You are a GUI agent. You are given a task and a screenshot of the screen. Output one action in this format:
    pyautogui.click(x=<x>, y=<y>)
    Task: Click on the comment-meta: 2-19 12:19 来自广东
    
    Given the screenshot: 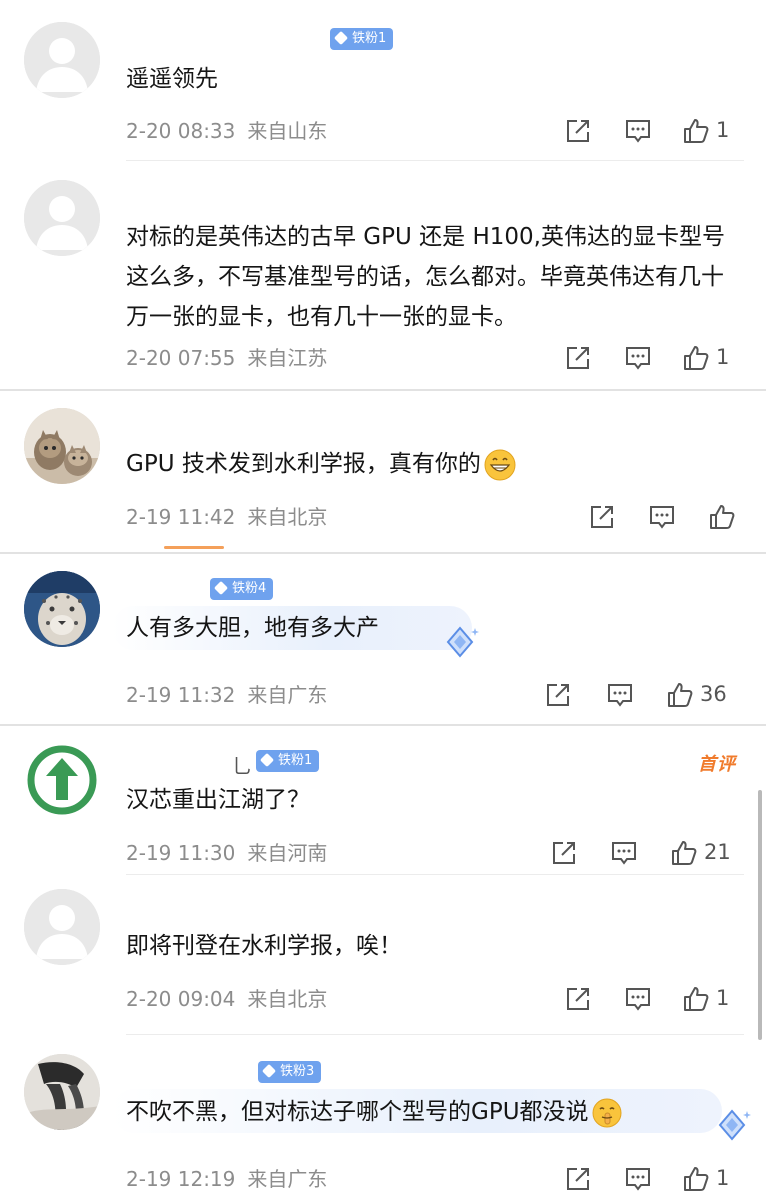 What is the action you would take?
    pyautogui.click(x=226, y=1179)
    